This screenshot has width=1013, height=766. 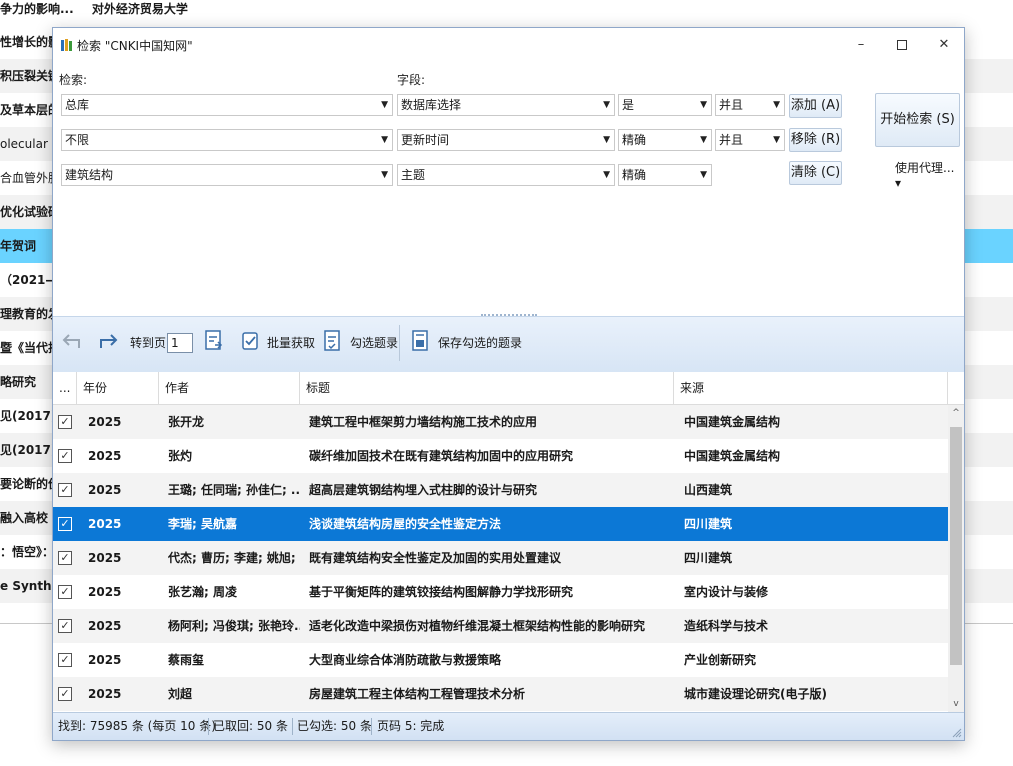 I want to click on check-records-icon, so click(x=333, y=341).